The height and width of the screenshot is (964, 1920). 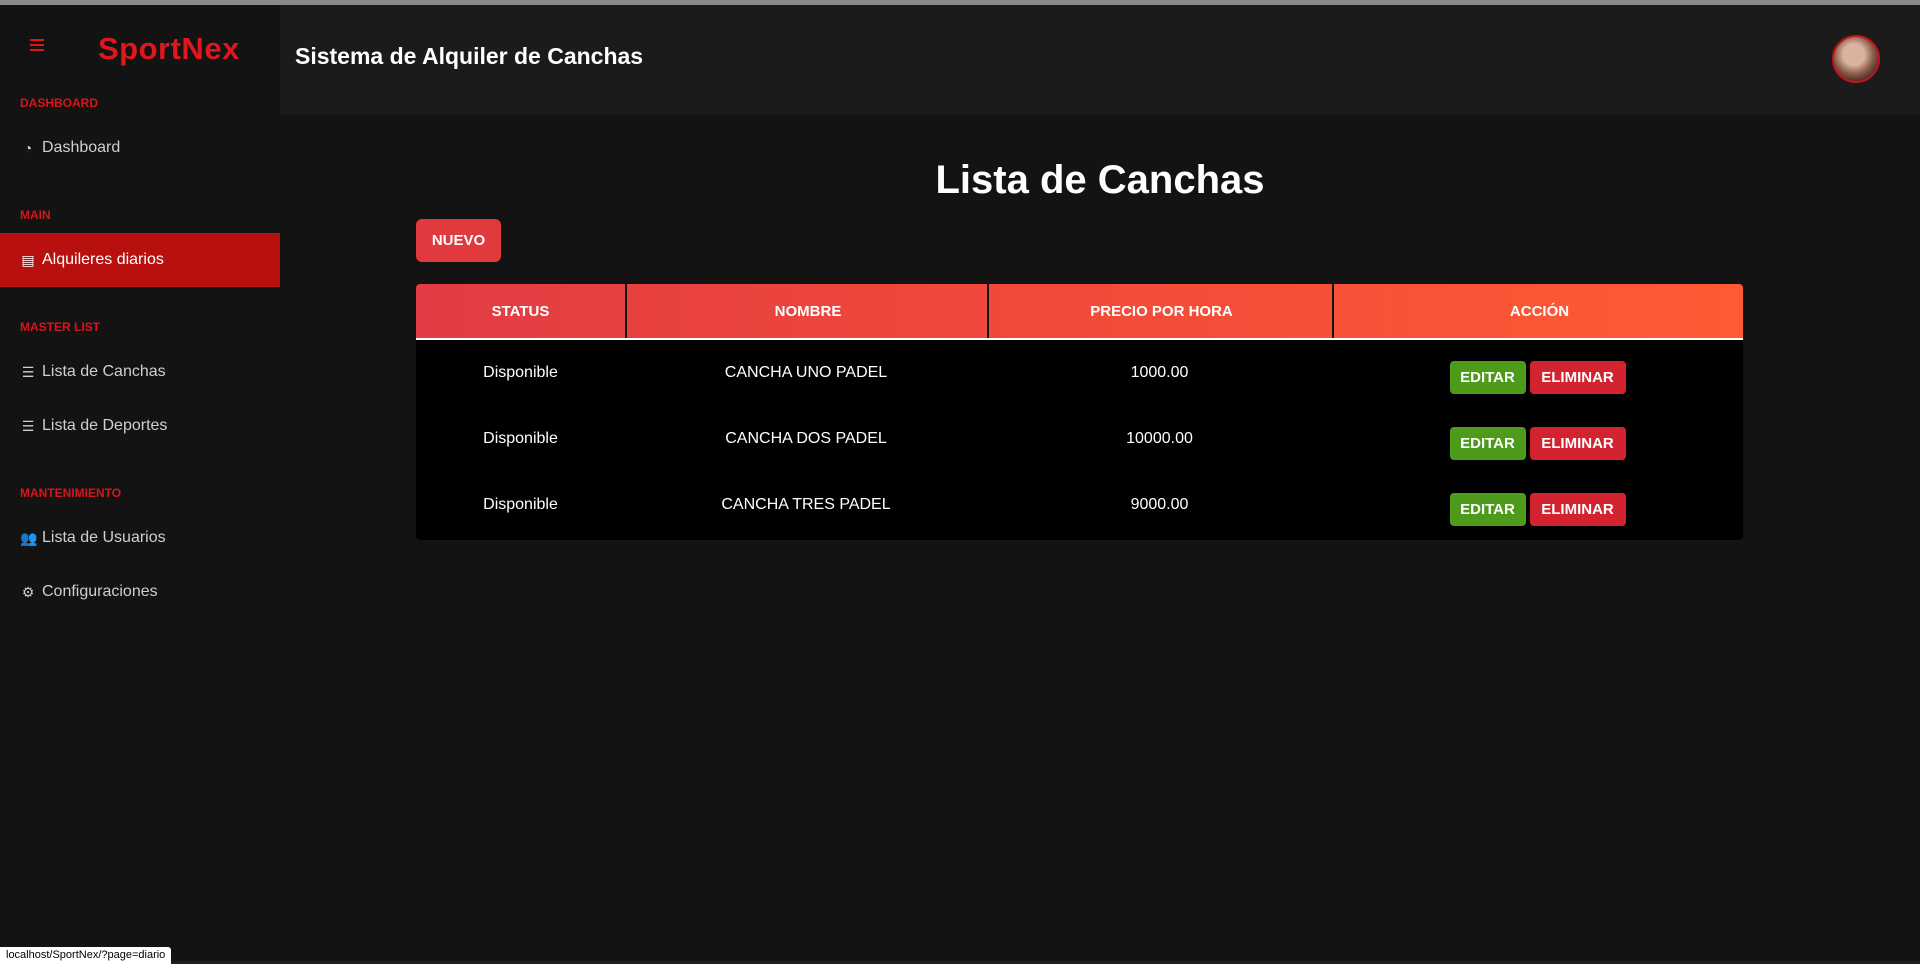 I want to click on cell-nombre: CANCHA DOS PADEL, so click(x=806, y=438).